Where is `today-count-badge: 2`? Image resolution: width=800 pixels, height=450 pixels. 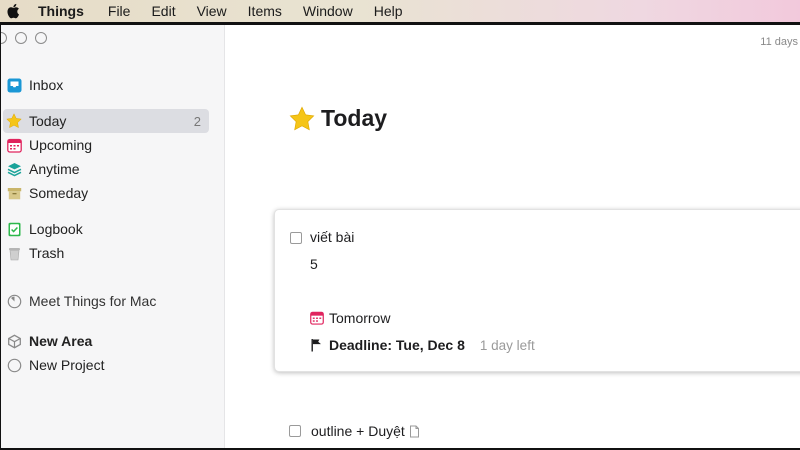 today-count-badge: 2 is located at coordinates (197, 121).